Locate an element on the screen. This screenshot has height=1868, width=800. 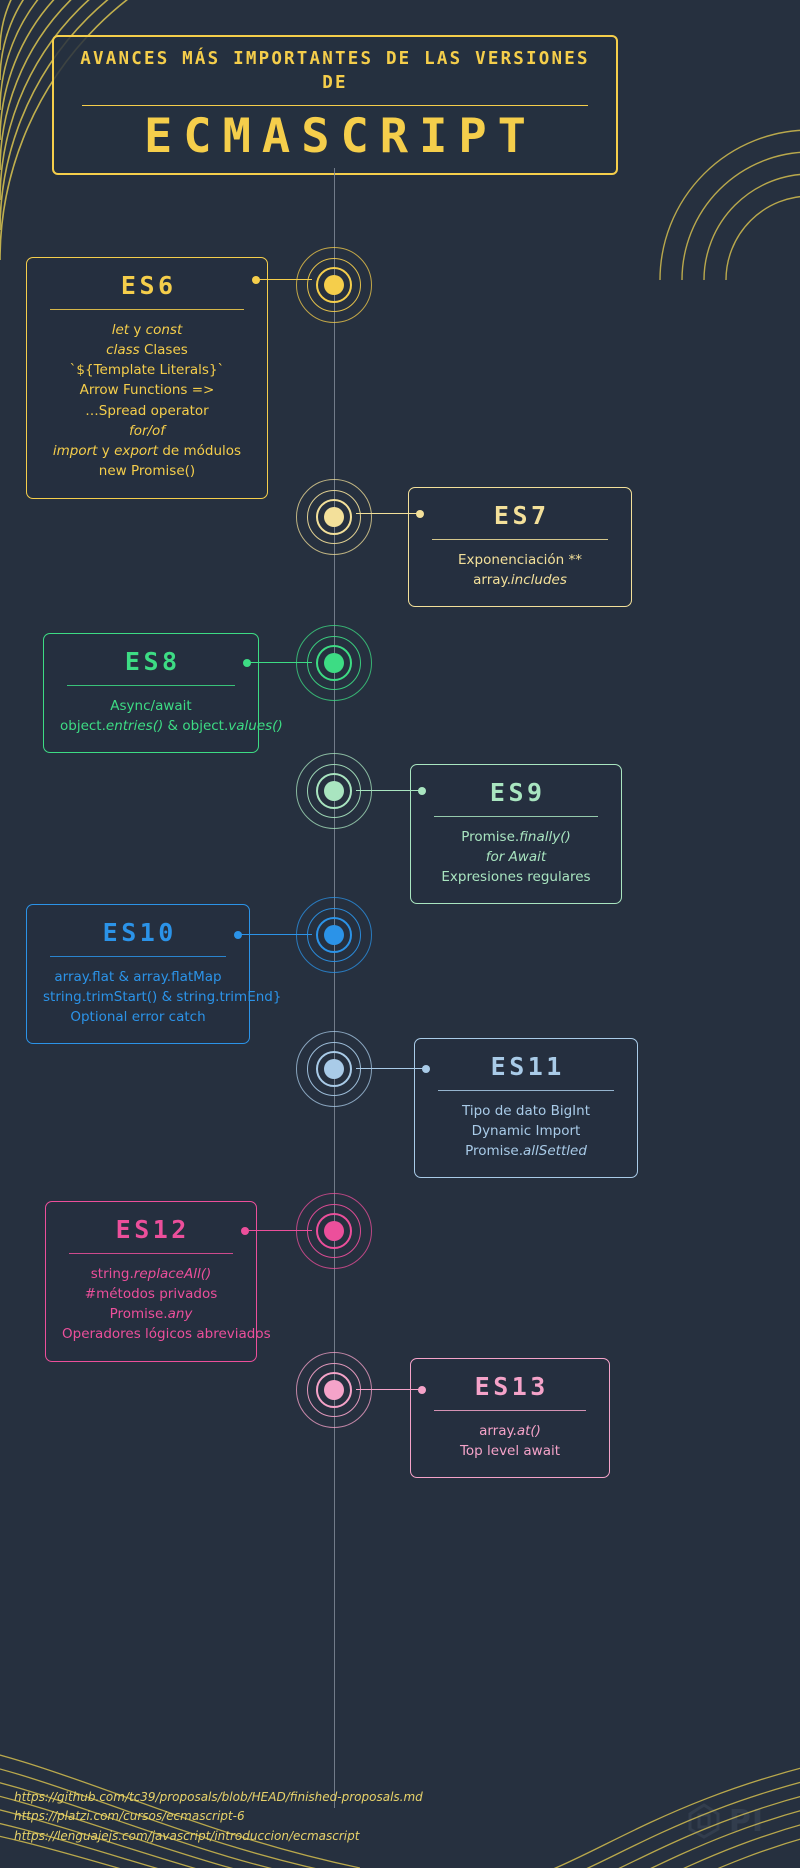
header-divider is located at coordinates (335, 106).